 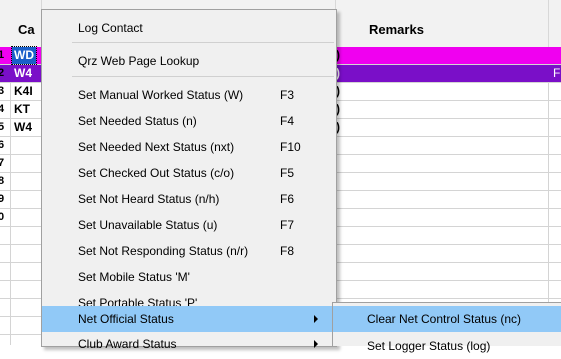 I want to click on row-number: 0, so click(x=2, y=217).